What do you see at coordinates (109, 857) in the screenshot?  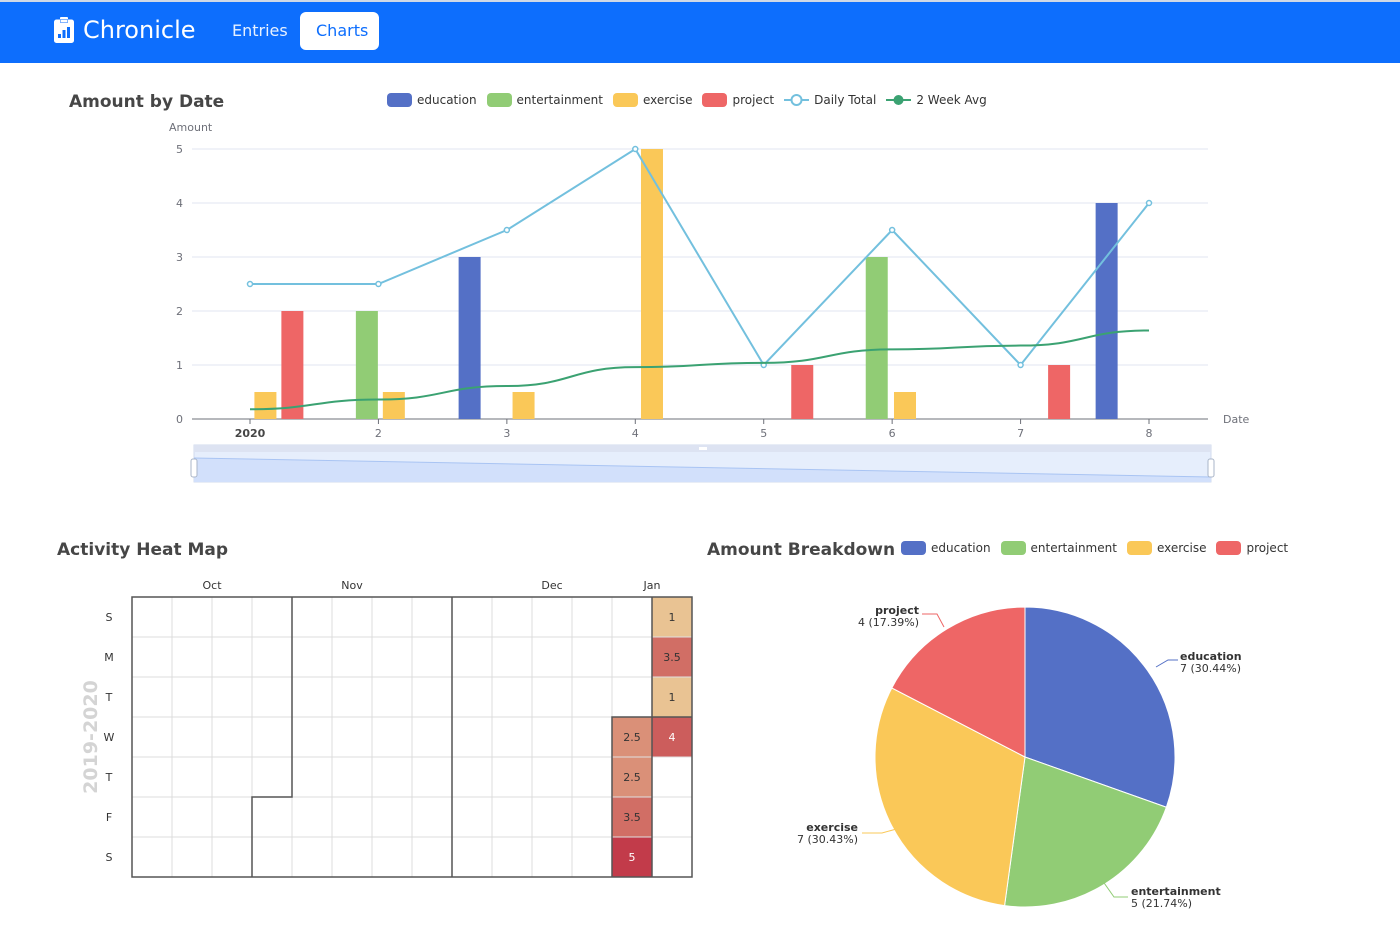 I see `day-label: S` at bounding box center [109, 857].